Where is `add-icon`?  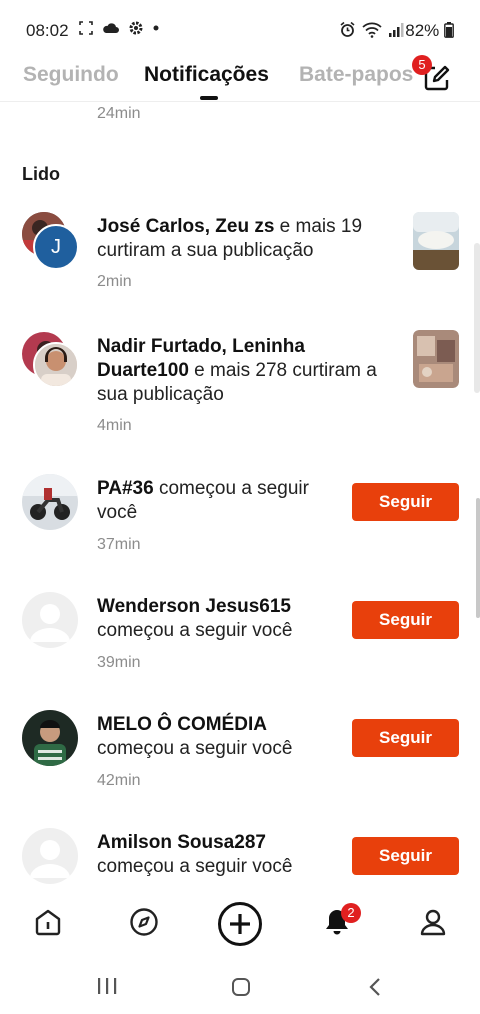
add-icon is located at coordinates (240, 924).